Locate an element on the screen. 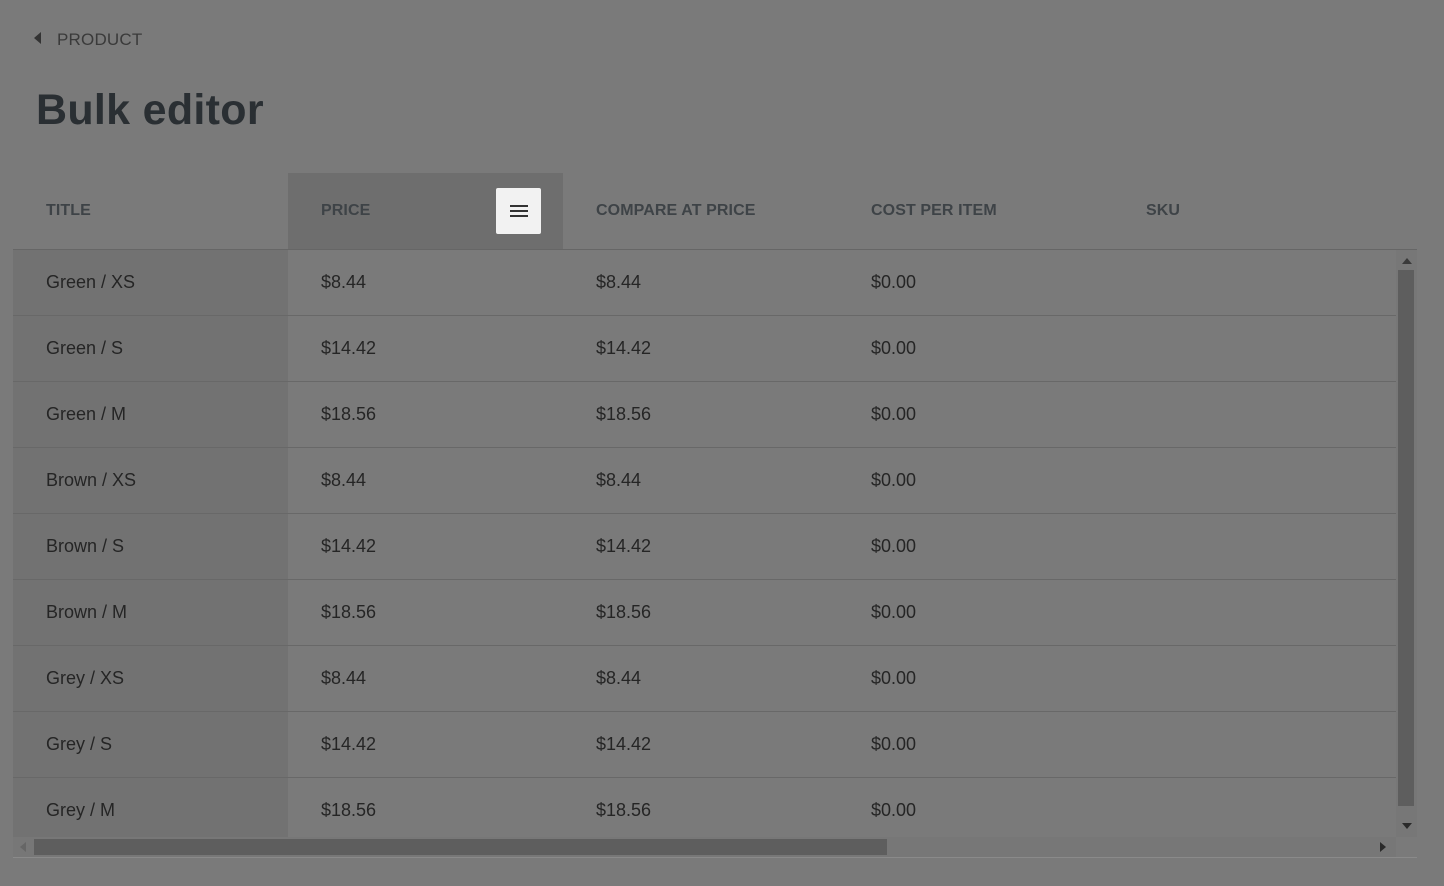  scroll-down-arrow-icon is located at coordinates (1407, 826).